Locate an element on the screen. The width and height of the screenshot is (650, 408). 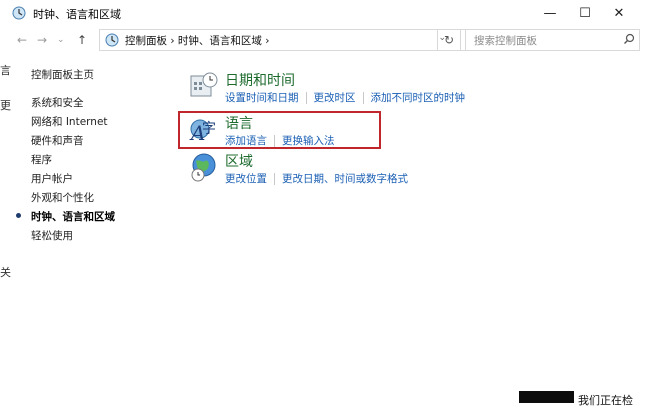
sidebar-item-appearance: 外观和个性化 is located at coordinates (62, 197).